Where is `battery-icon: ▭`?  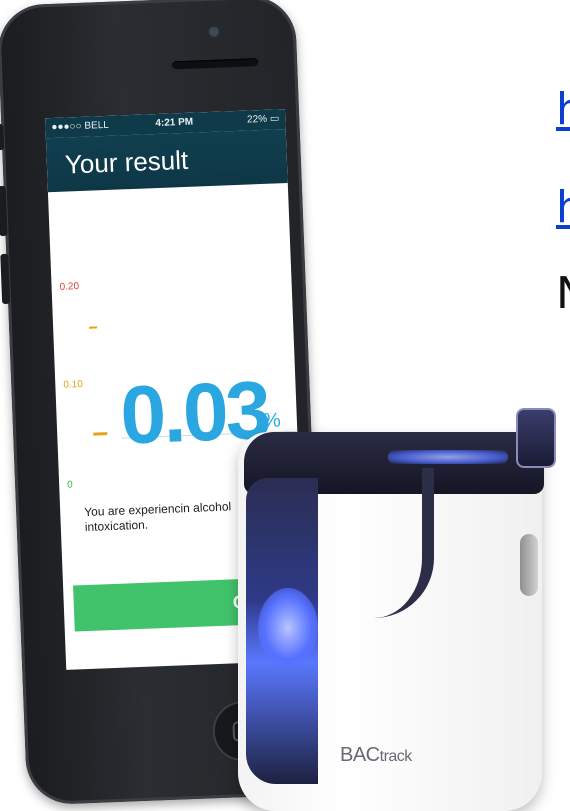 battery-icon: ▭ is located at coordinates (274, 119).